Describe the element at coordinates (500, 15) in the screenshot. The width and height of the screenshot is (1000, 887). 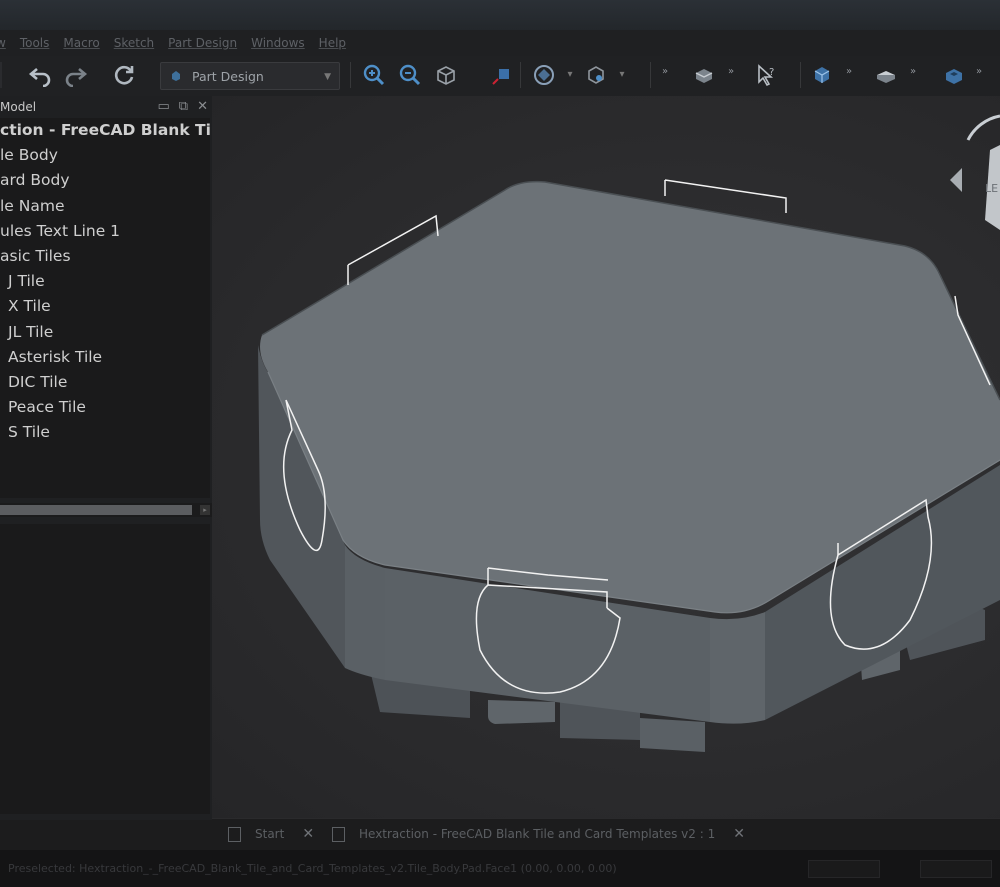
I see `window-titlebar` at that location.